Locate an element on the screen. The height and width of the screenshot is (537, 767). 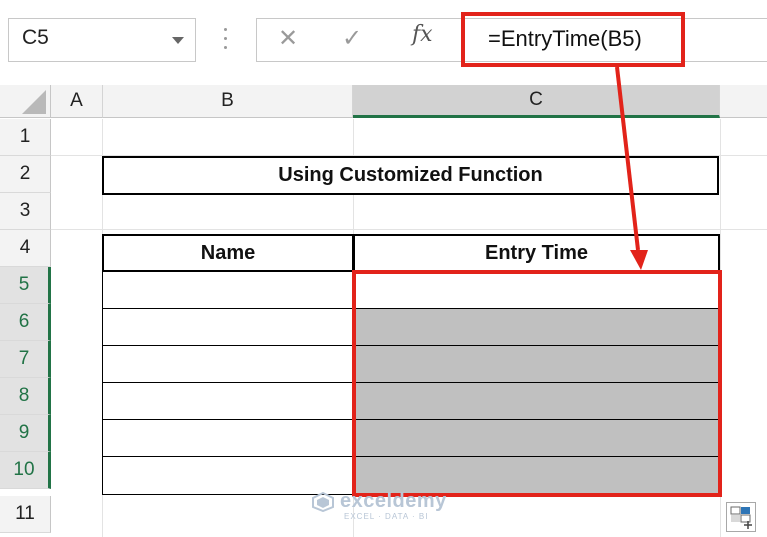
name-cell-b9 is located at coordinates (228, 438).